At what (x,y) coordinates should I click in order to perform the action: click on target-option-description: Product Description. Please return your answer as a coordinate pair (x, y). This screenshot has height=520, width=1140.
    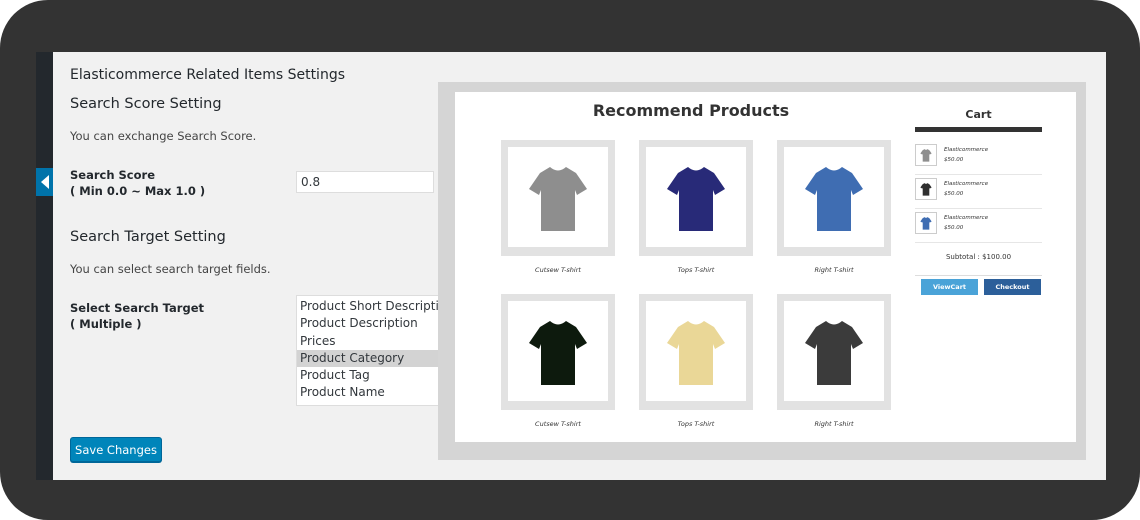
    Looking at the image, I should click on (373, 323).